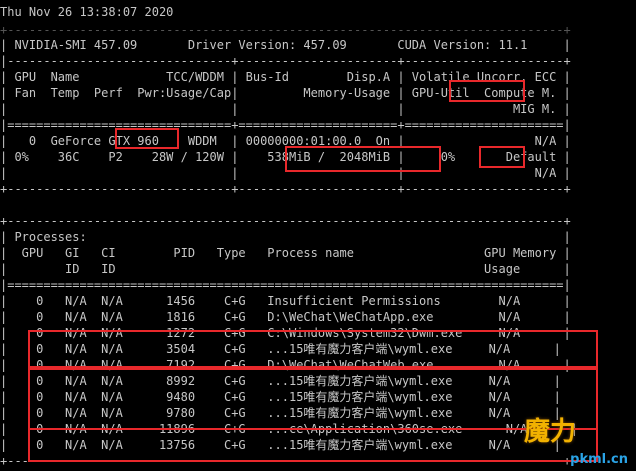 This screenshot has height=471, width=636. Describe the element at coordinates (285, 269) in the screenshot. I see `processes-header2: | ID ID Usage |` at that location.